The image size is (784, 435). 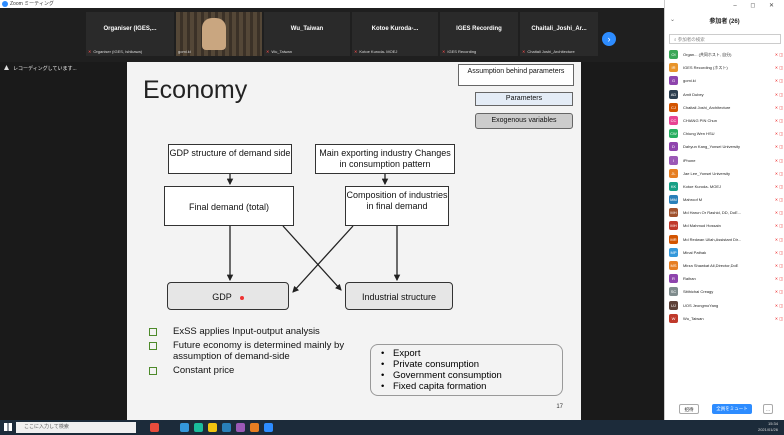 I want to click on chrome-icon, so click(x=254, y=427).